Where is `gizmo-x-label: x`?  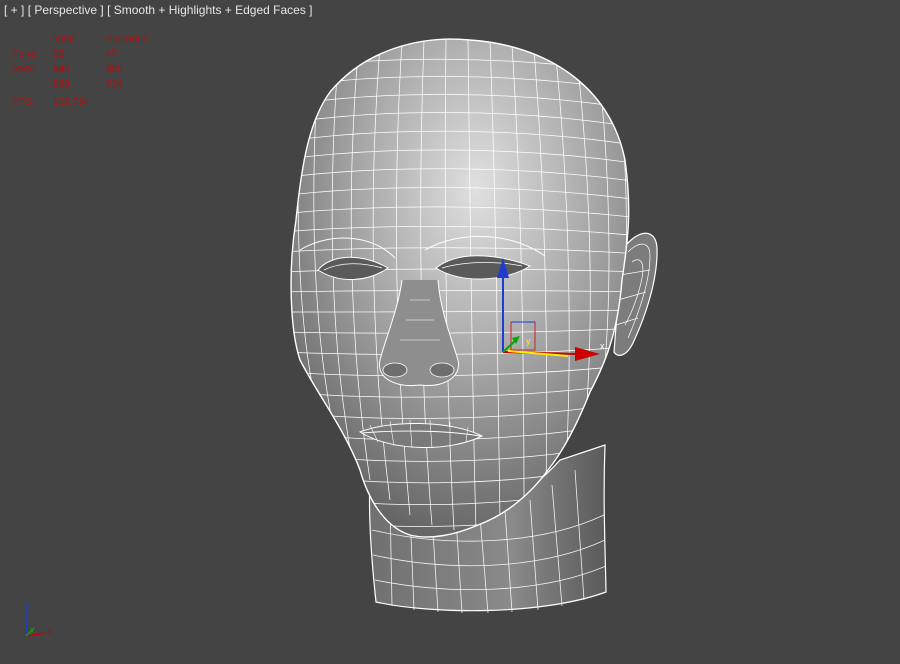 gizmo-x-label: x is located at coordinates (602, 346).